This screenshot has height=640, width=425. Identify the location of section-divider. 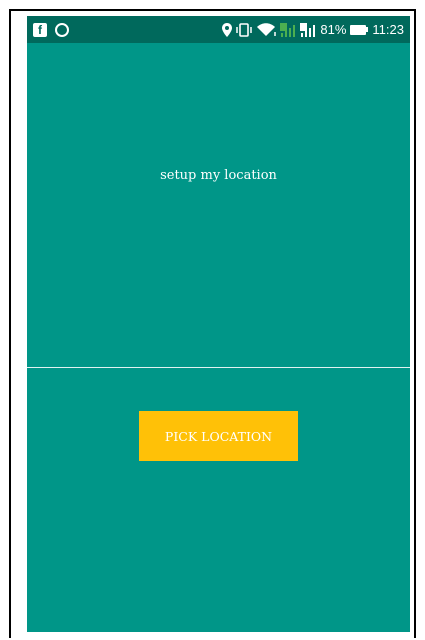
(218, 367).